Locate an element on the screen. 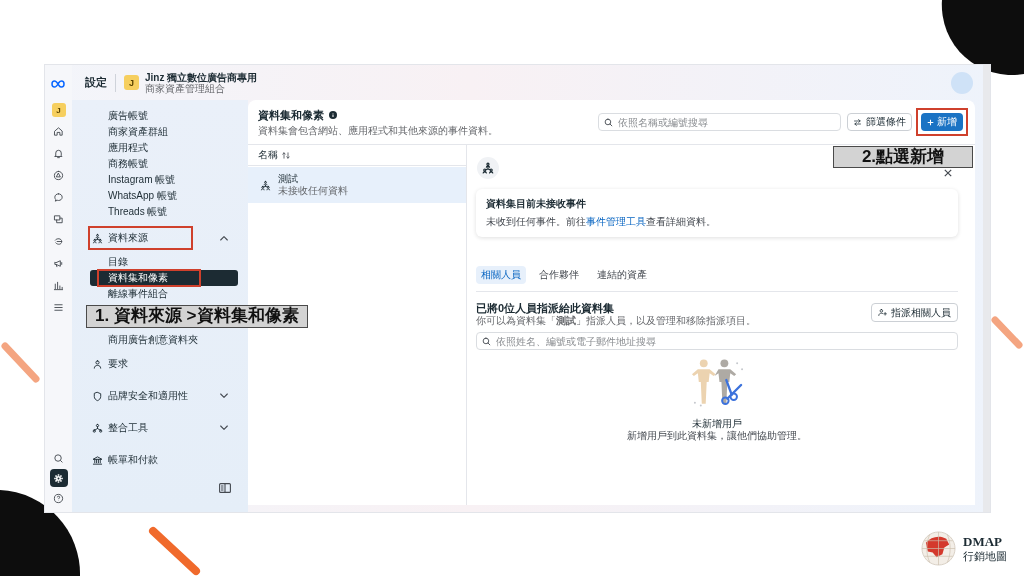 This screenshot has height=576, width=1024. globe-icon is located at coordinates (938, 548).